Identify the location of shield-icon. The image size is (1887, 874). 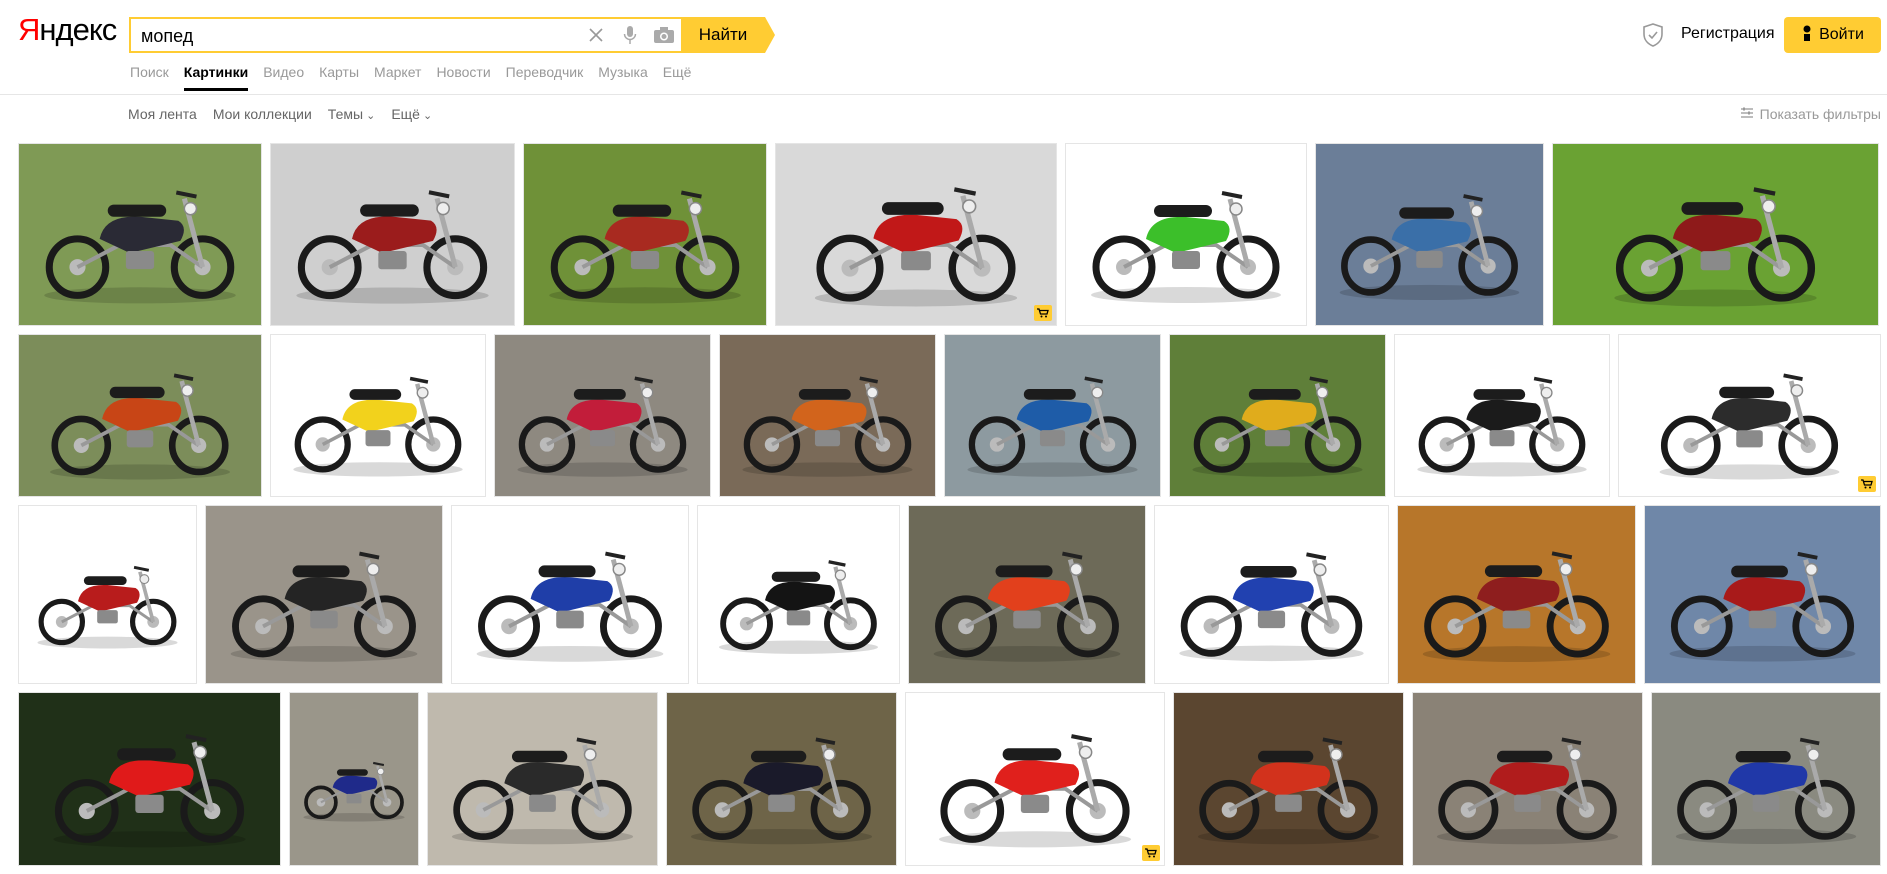
(1653, 37).